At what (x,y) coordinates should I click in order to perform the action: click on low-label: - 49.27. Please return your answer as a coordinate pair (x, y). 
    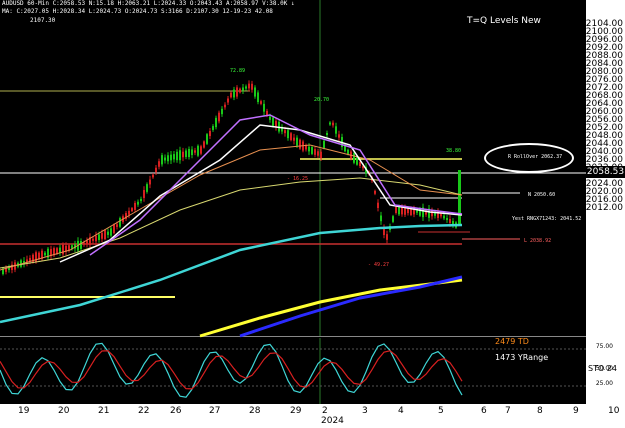
    Looking at the image, I should click on (379, 265).